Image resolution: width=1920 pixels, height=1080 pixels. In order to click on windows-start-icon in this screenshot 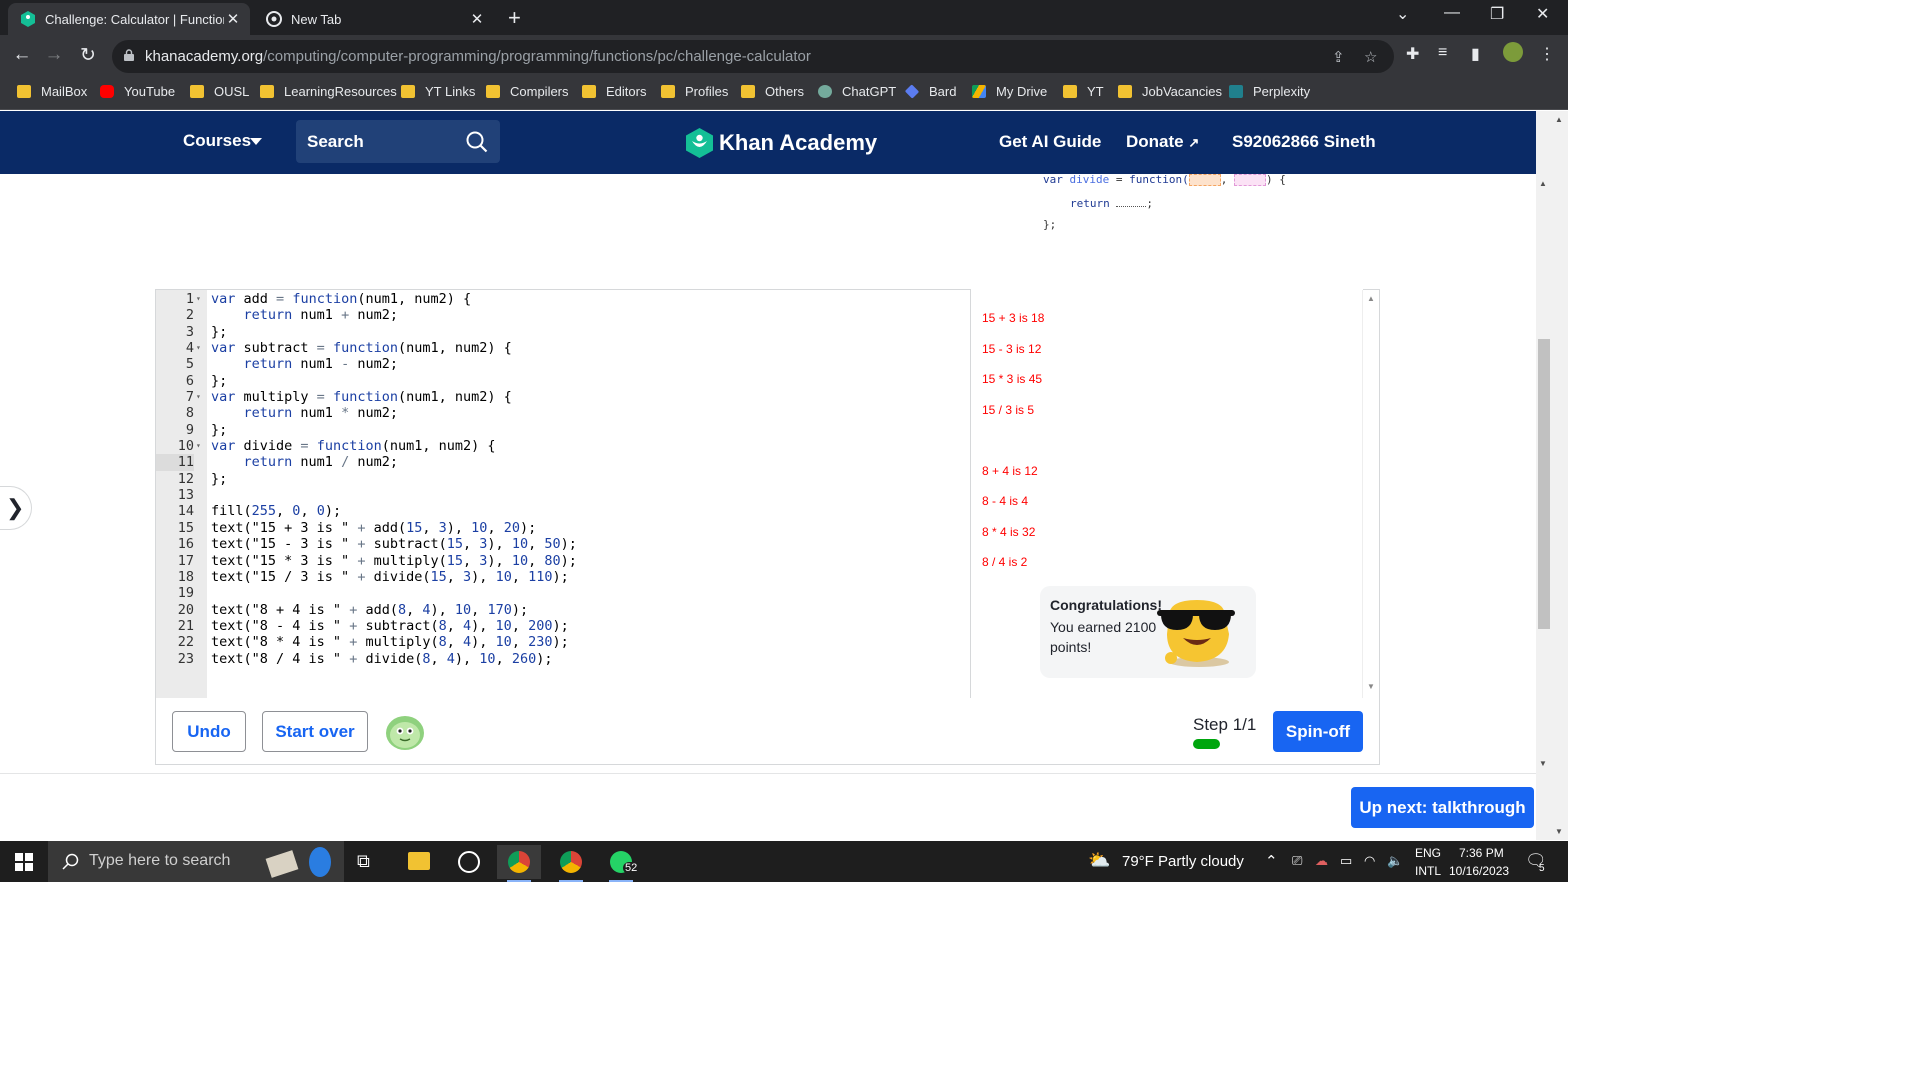, I will do `click(24, 862)`.